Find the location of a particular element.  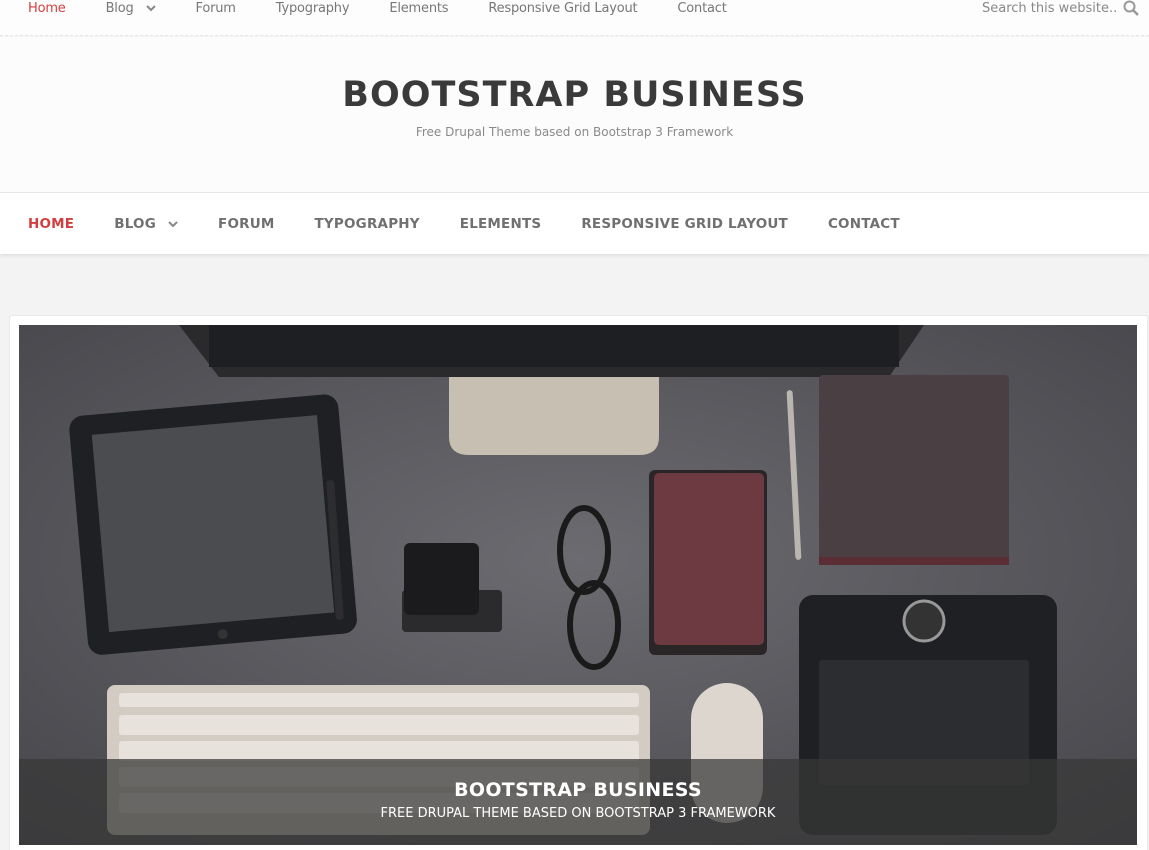

main-nav-home: HOME is located at coordinates (51, 224).